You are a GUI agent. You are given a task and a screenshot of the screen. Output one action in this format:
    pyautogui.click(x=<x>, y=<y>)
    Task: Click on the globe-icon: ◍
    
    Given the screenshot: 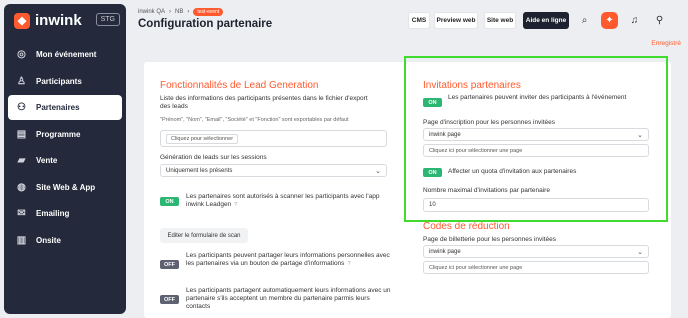 What is the action you would take?
    pyautogui.click(x=21, y=187)
    